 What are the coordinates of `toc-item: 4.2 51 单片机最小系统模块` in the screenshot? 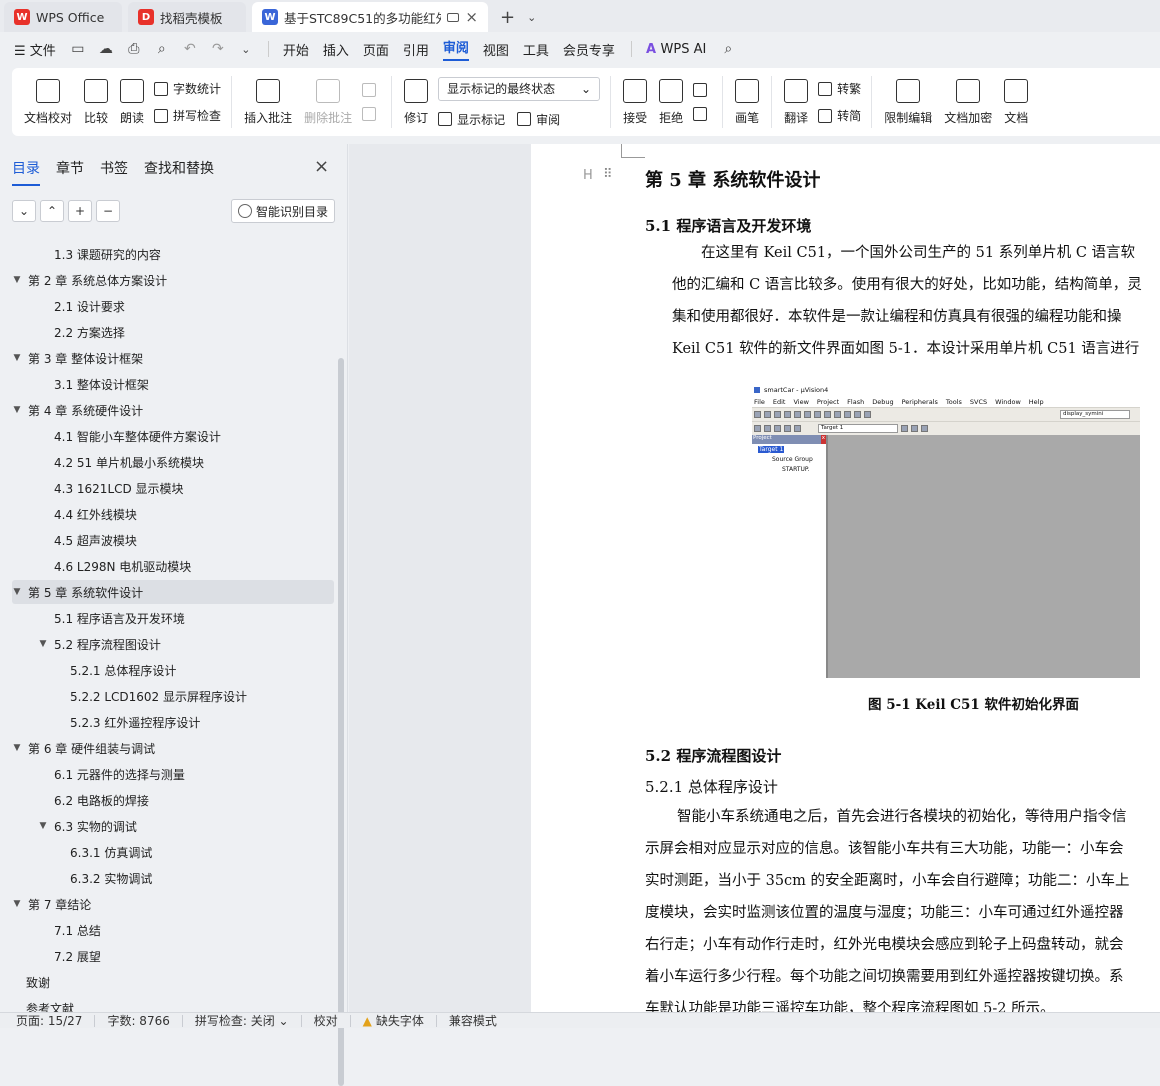 It's located at (173, 462).